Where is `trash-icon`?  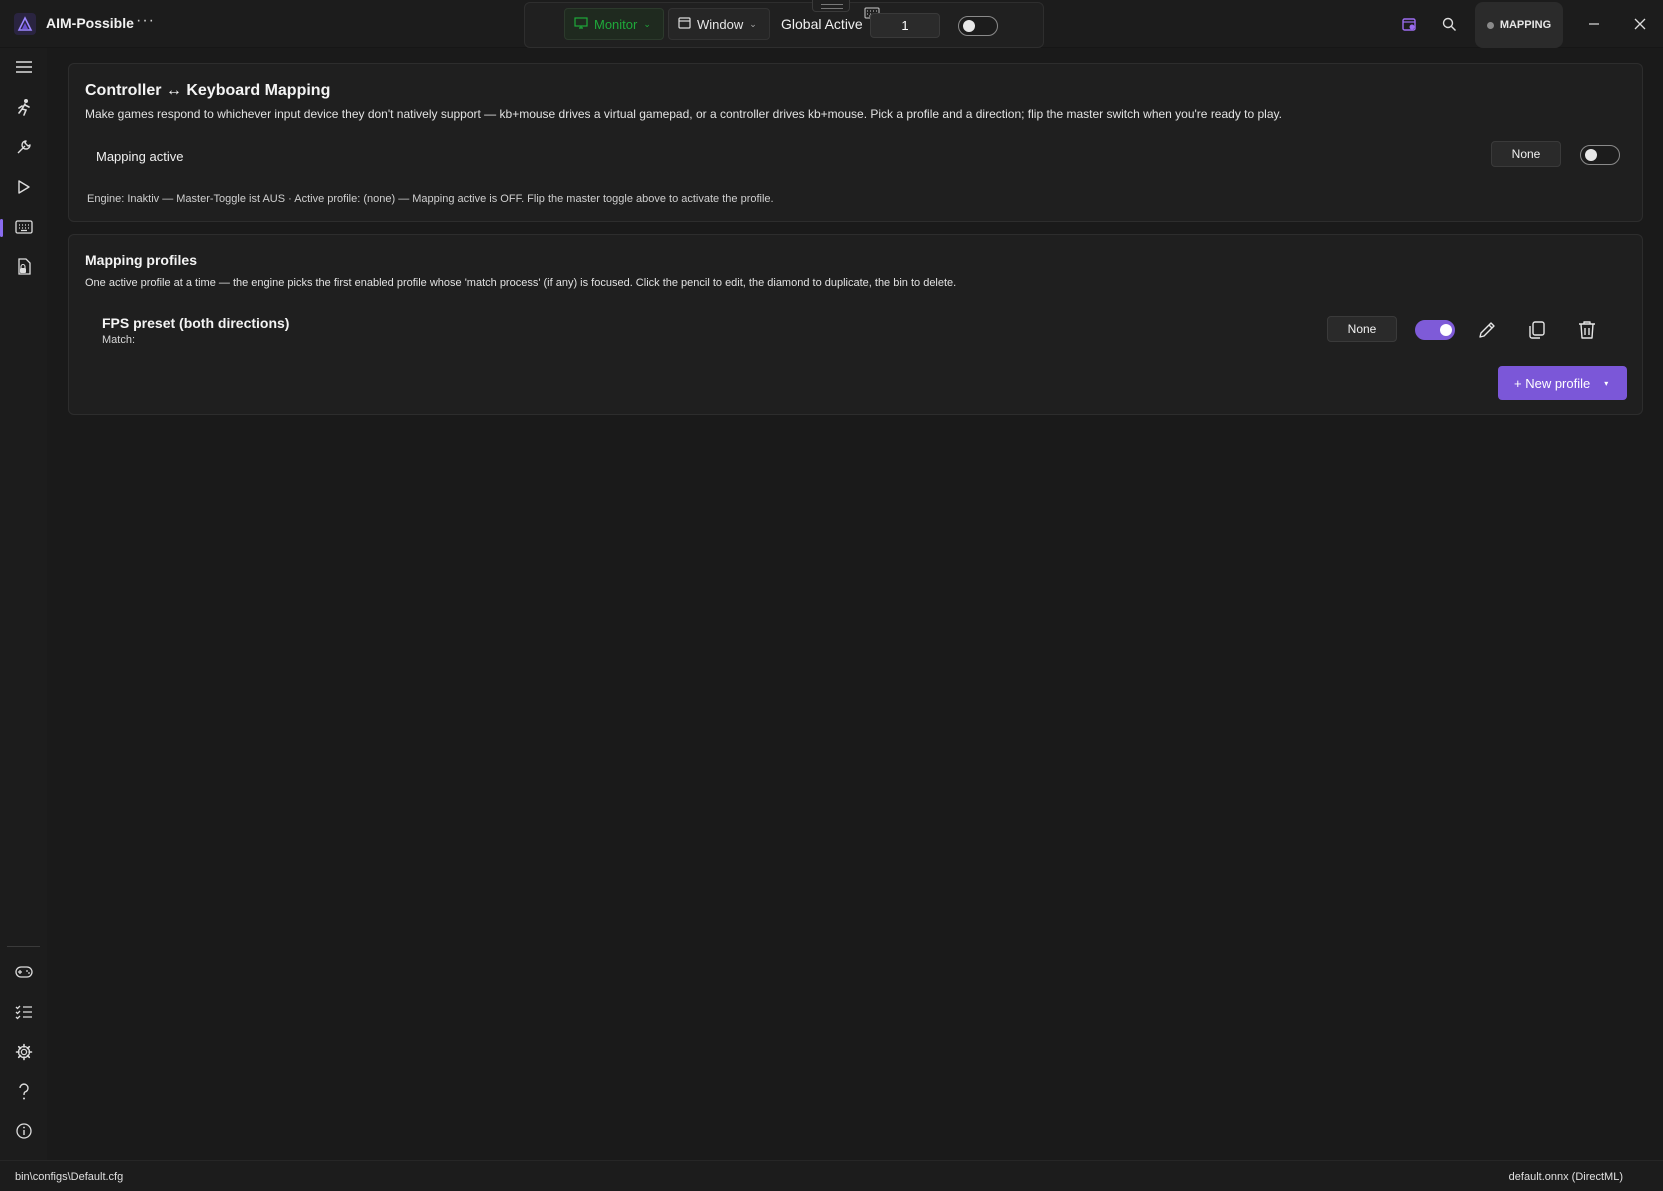
trash-icon is located at coordinates (1587, 330).